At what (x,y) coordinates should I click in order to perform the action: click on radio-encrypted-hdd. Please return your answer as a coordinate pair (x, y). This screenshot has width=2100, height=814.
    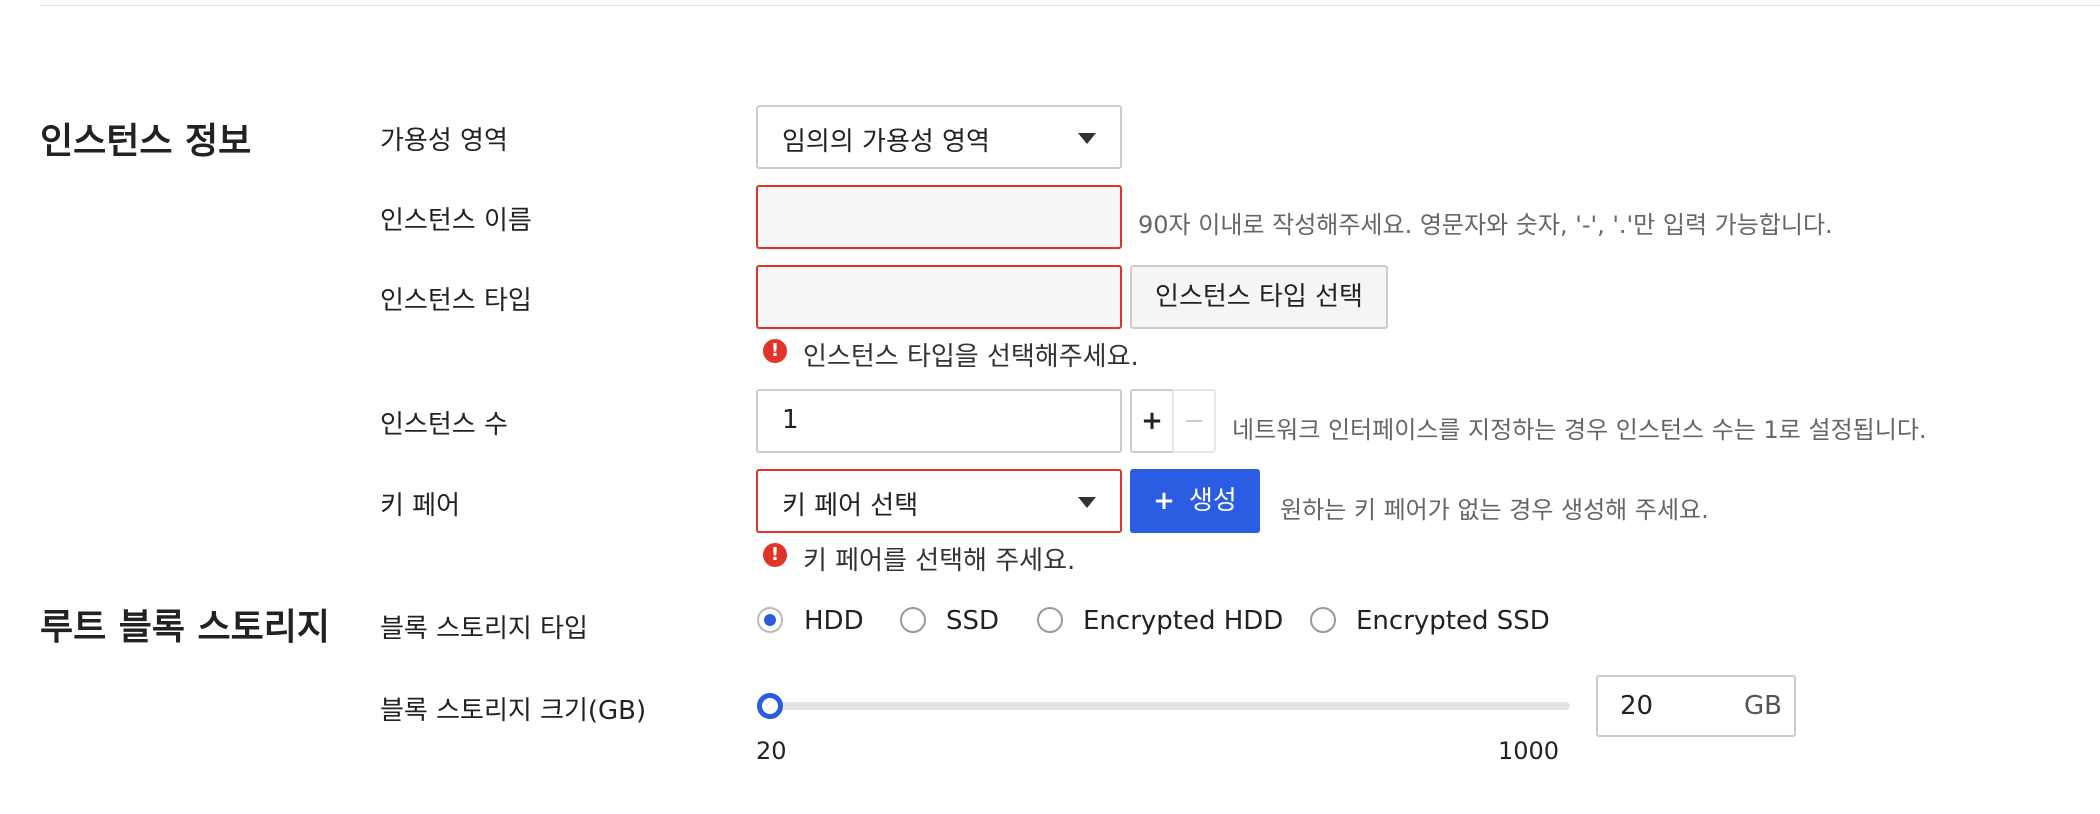
    Looking at the image, I should click on (1050, 620).